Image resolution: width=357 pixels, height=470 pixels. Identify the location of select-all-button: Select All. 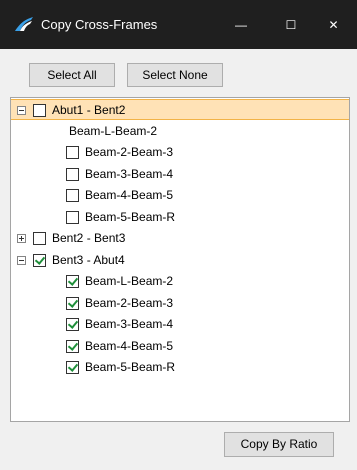
(72, 75).